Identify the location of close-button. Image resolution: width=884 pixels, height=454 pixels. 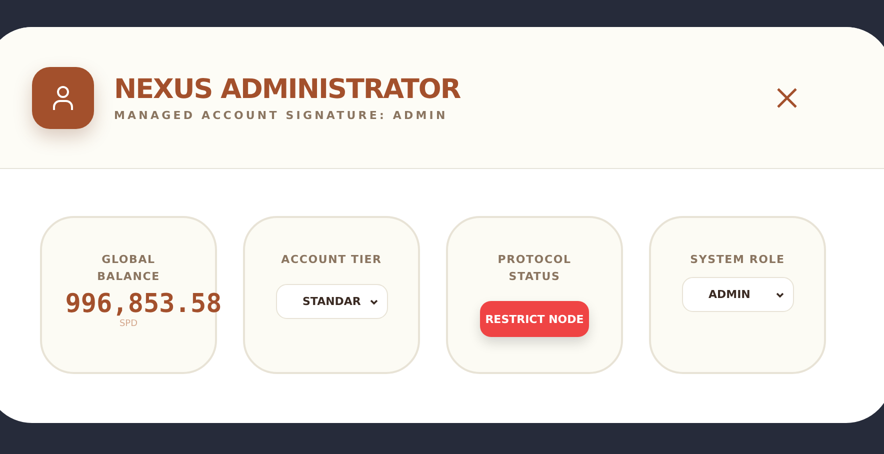
(787, 97).